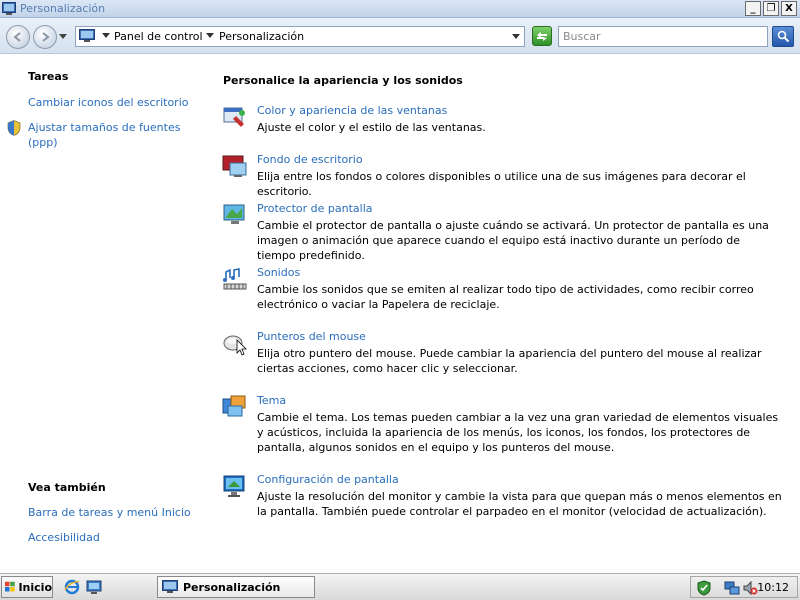  Describe the element at coordinates (271, 400) in the screenshot. I see `theme-link: Tema` at that location.